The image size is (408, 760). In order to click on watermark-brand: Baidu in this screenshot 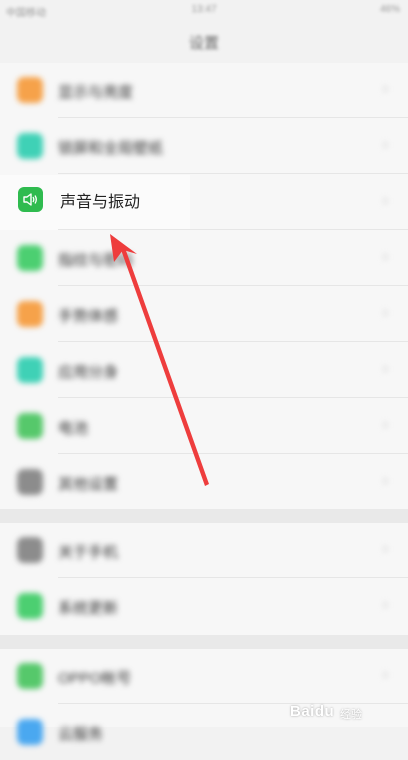, I will do `click(312, 711)`.